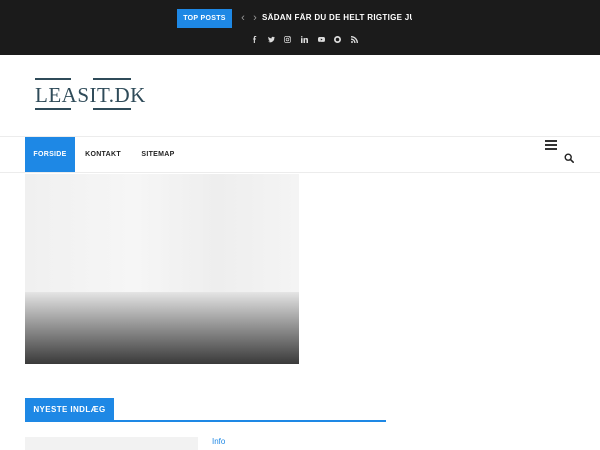 Image resolution: width=600 pixels, height=450 pixels. Describe the element at coordinates (255, 18) in the screenshot. I see `ticker-next-button: ›` at that location.